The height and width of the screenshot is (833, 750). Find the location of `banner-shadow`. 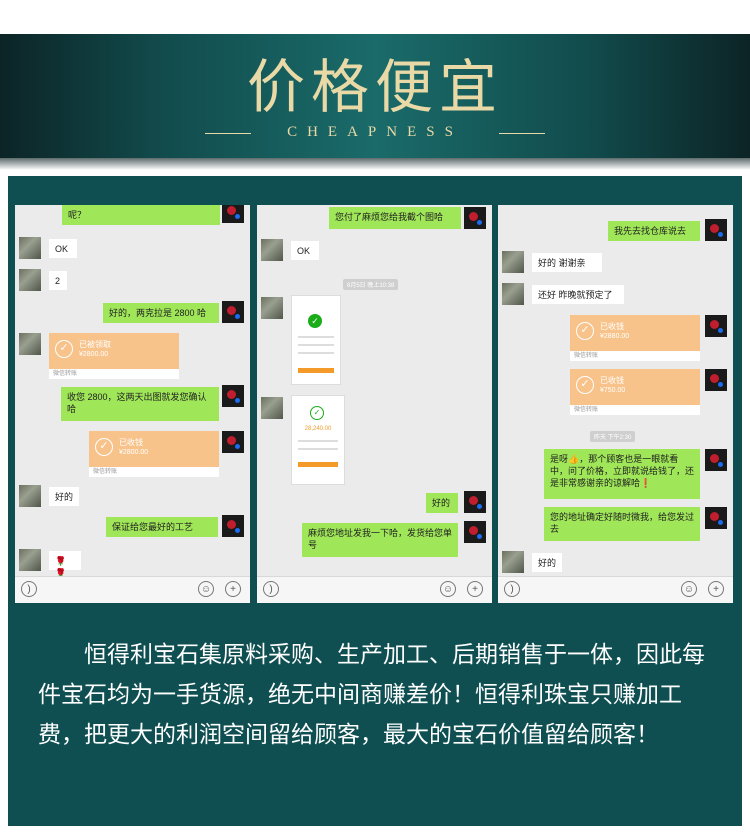

banner-shadow is located at coordinates (375, 164).